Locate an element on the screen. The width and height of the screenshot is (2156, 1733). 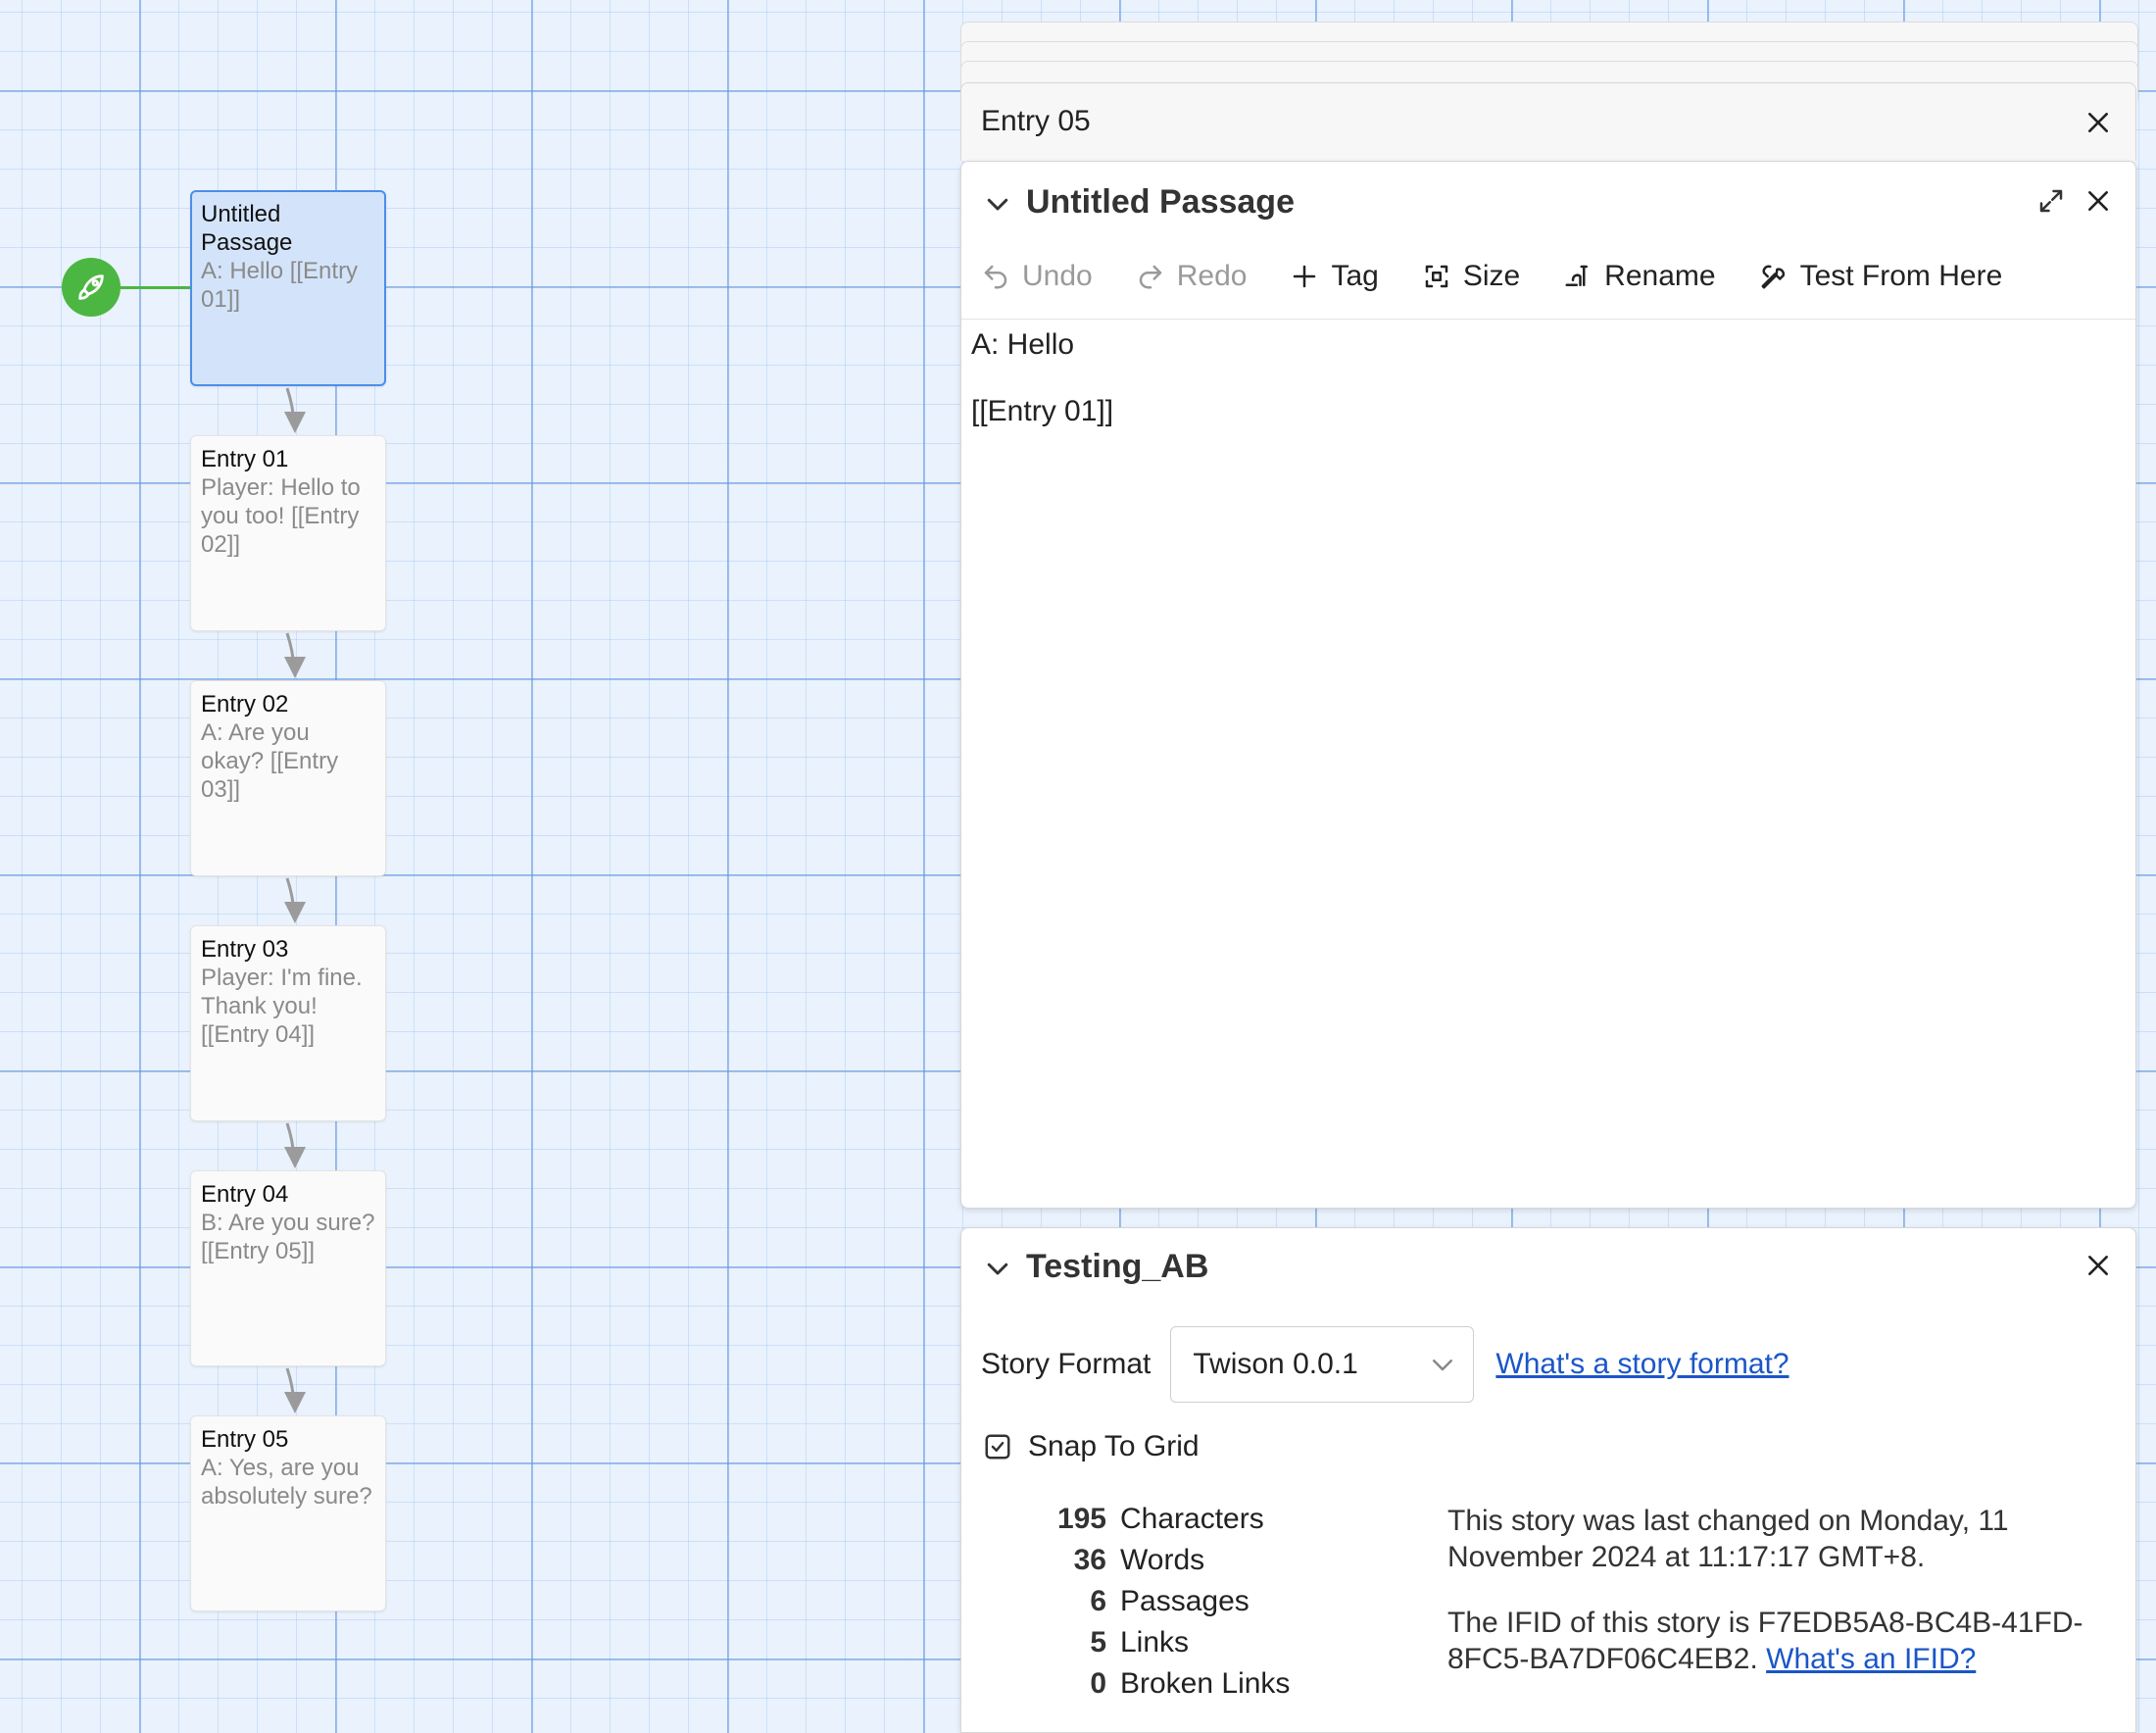
stat-passages: 6 Passages is located at coordinates (1155, 1605).